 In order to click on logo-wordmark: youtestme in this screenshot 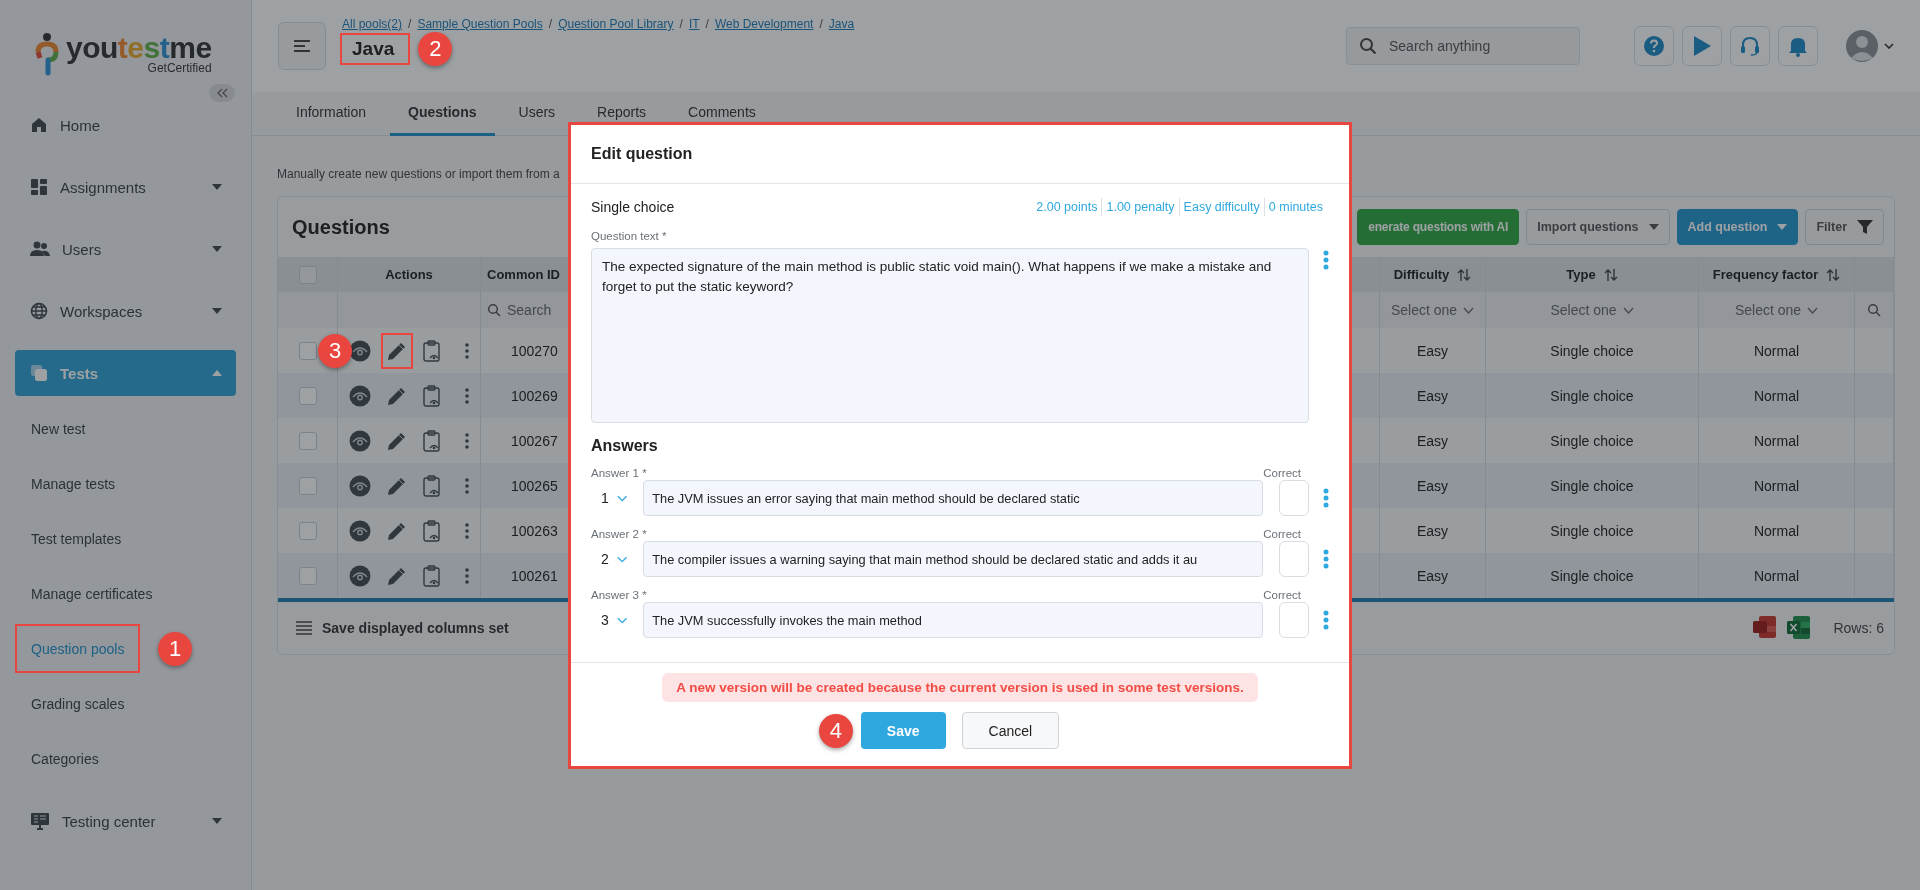, I will do `click(139, 48)`.